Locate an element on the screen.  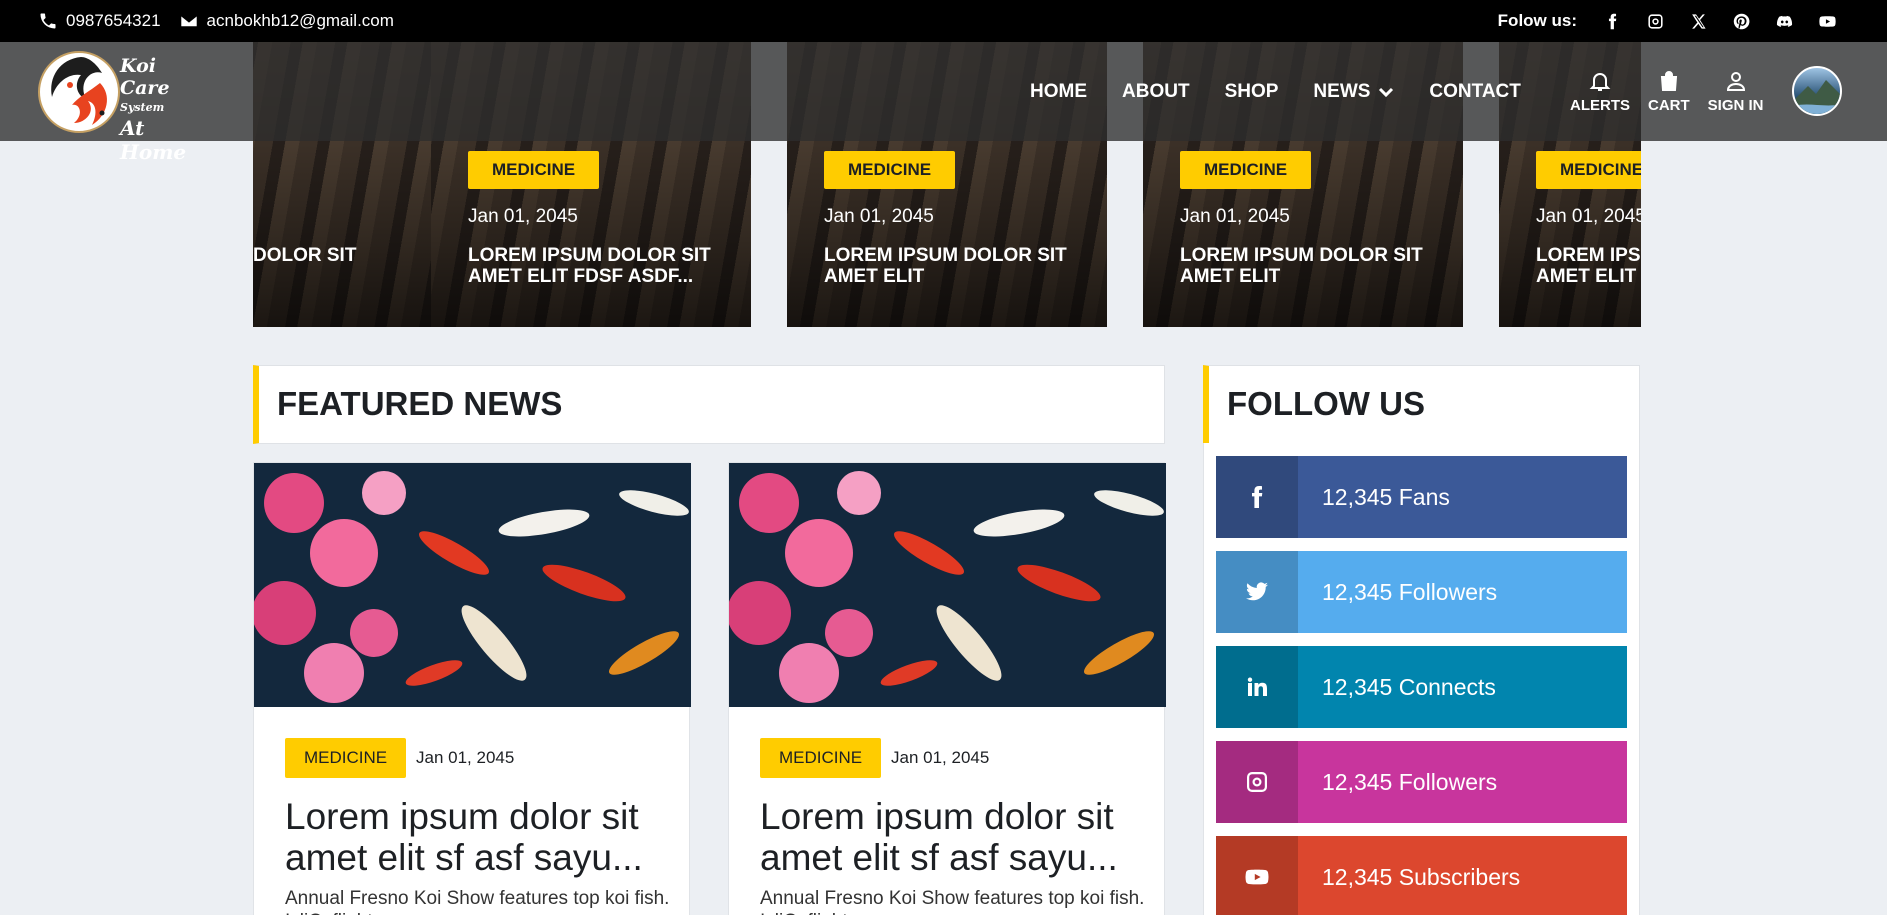
x-icon is located at coordinates (1698, 21).